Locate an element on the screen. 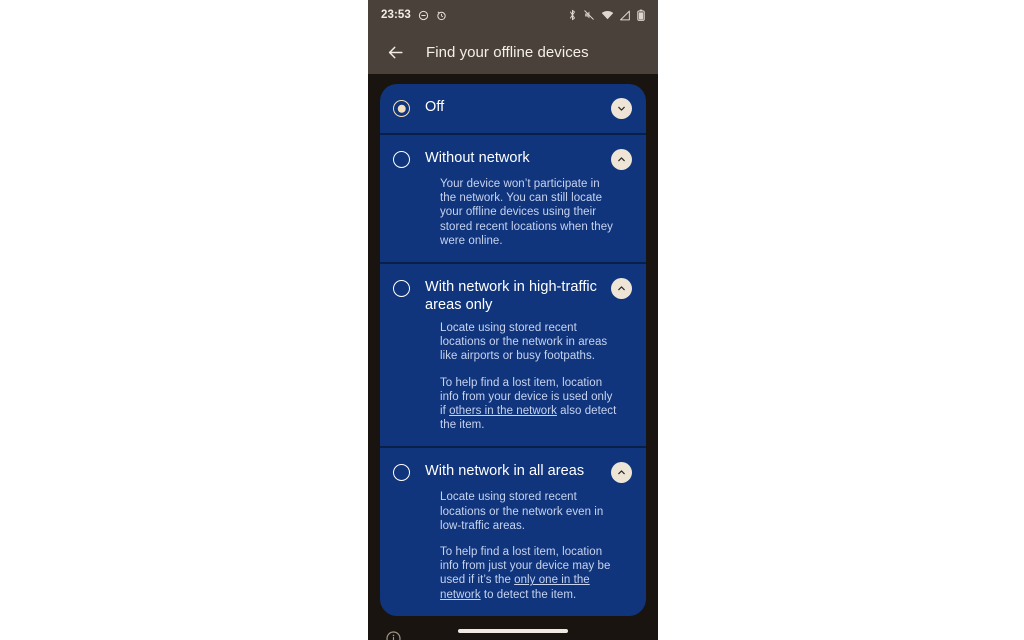  option-off: Off is located at coordinates (513, 108).